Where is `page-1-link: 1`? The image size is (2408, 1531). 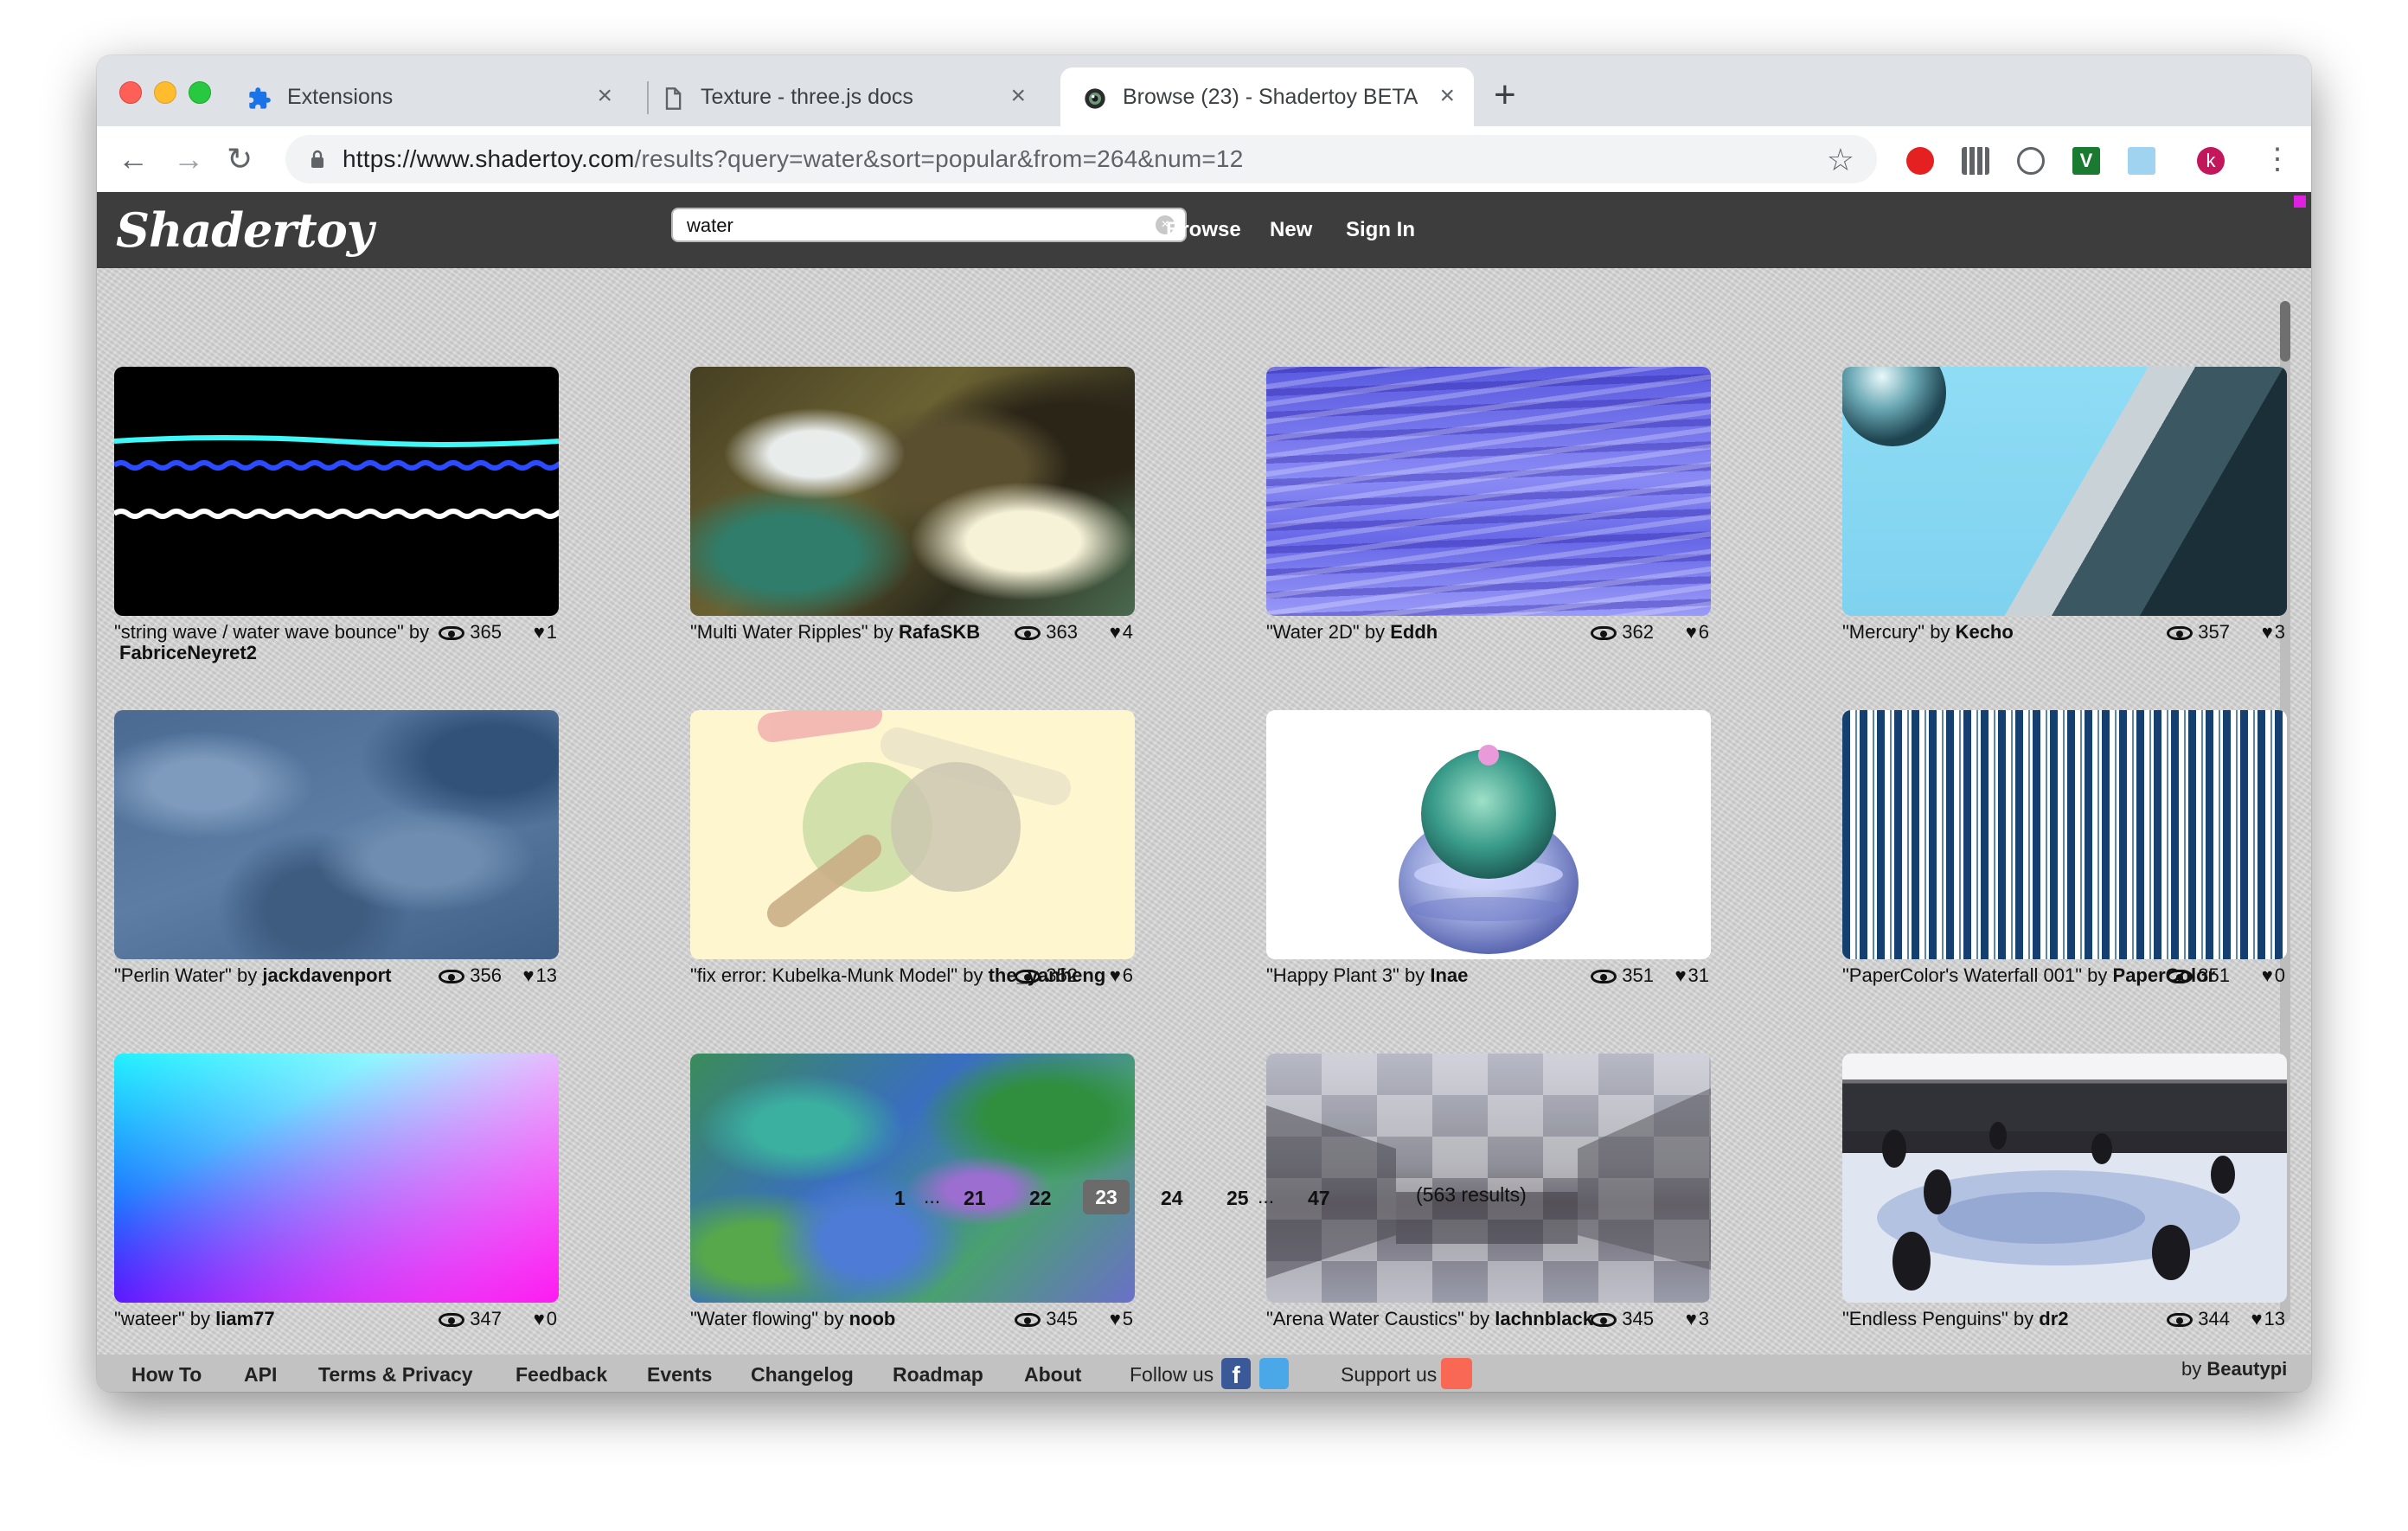
page-1-link: 1 is located at coordinates (900, 1198).